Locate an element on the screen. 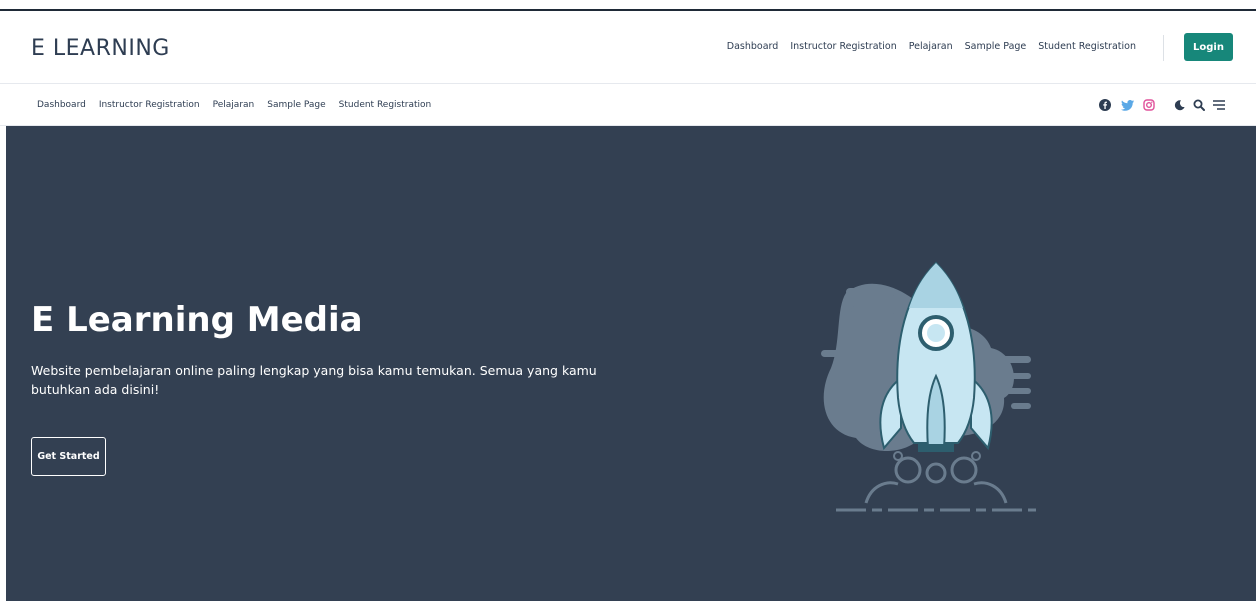  subnav-dashboard: Dashboard is located at coordinates (61, 105).